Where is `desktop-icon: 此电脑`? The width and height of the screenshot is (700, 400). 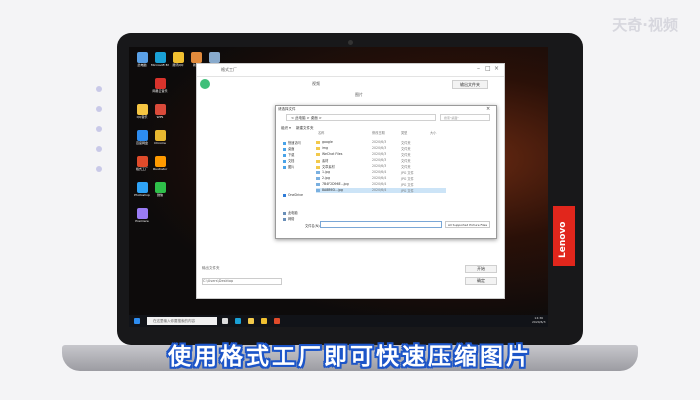 desktop-icon: 此电脑 is located at coordinates (142, 63).